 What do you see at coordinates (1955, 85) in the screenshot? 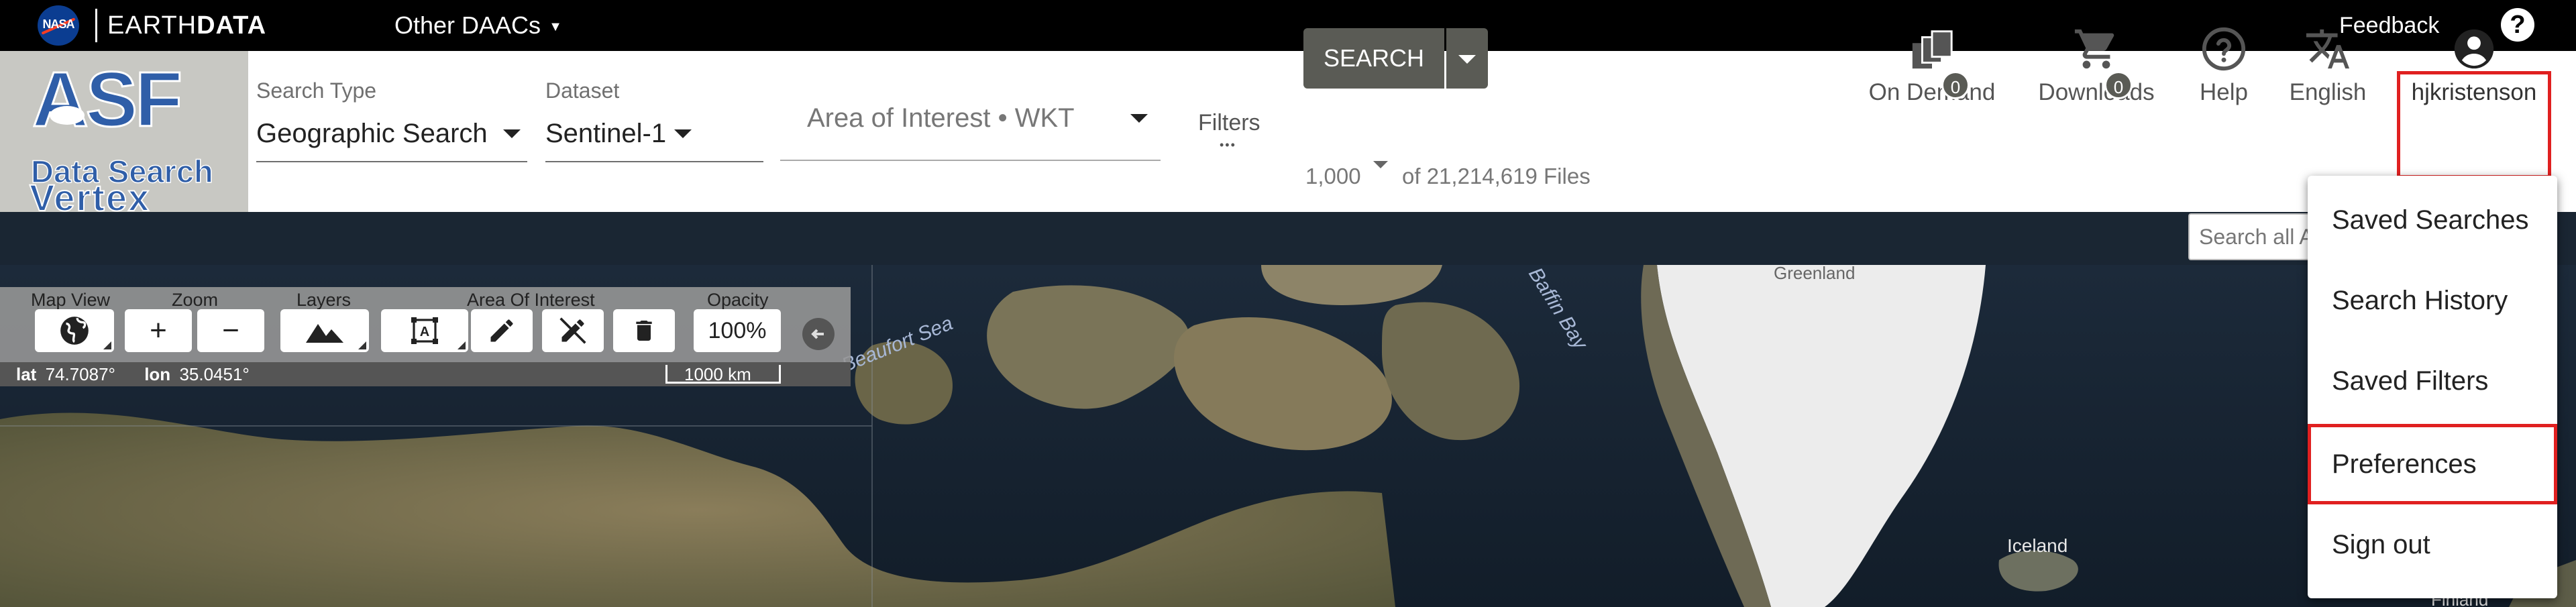
I see `on-demand-count-badge: 0` at bounding box center [1955, 85].